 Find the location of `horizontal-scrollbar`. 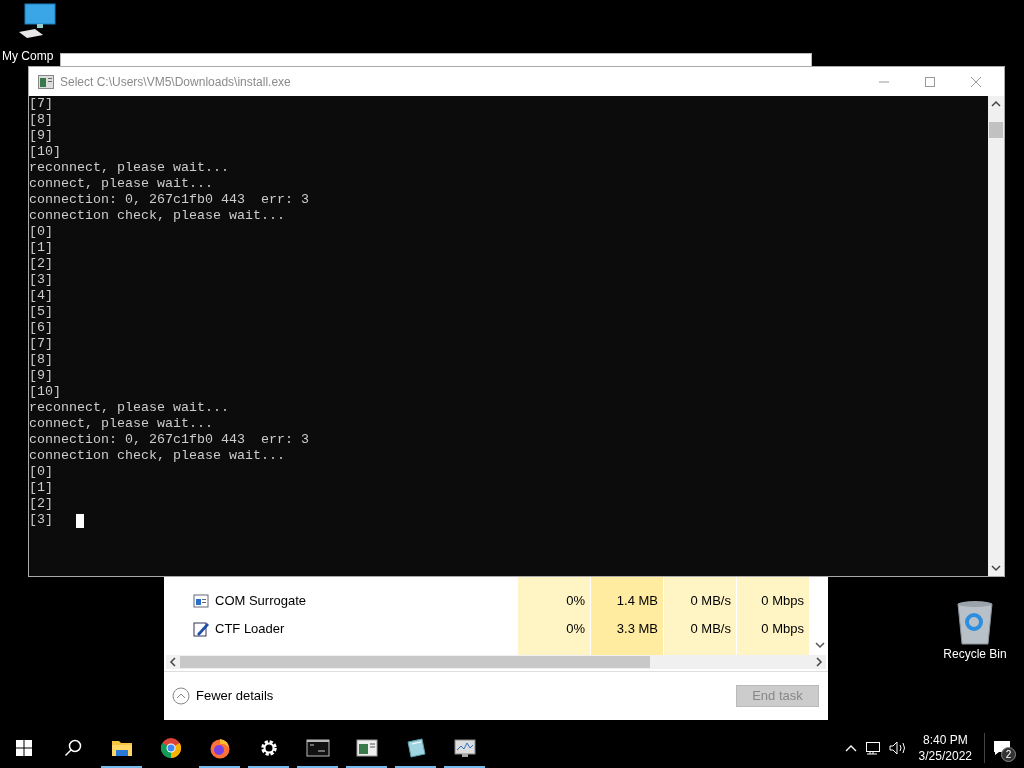

horizontal-scrollbar is located at coordinates (496, 662).